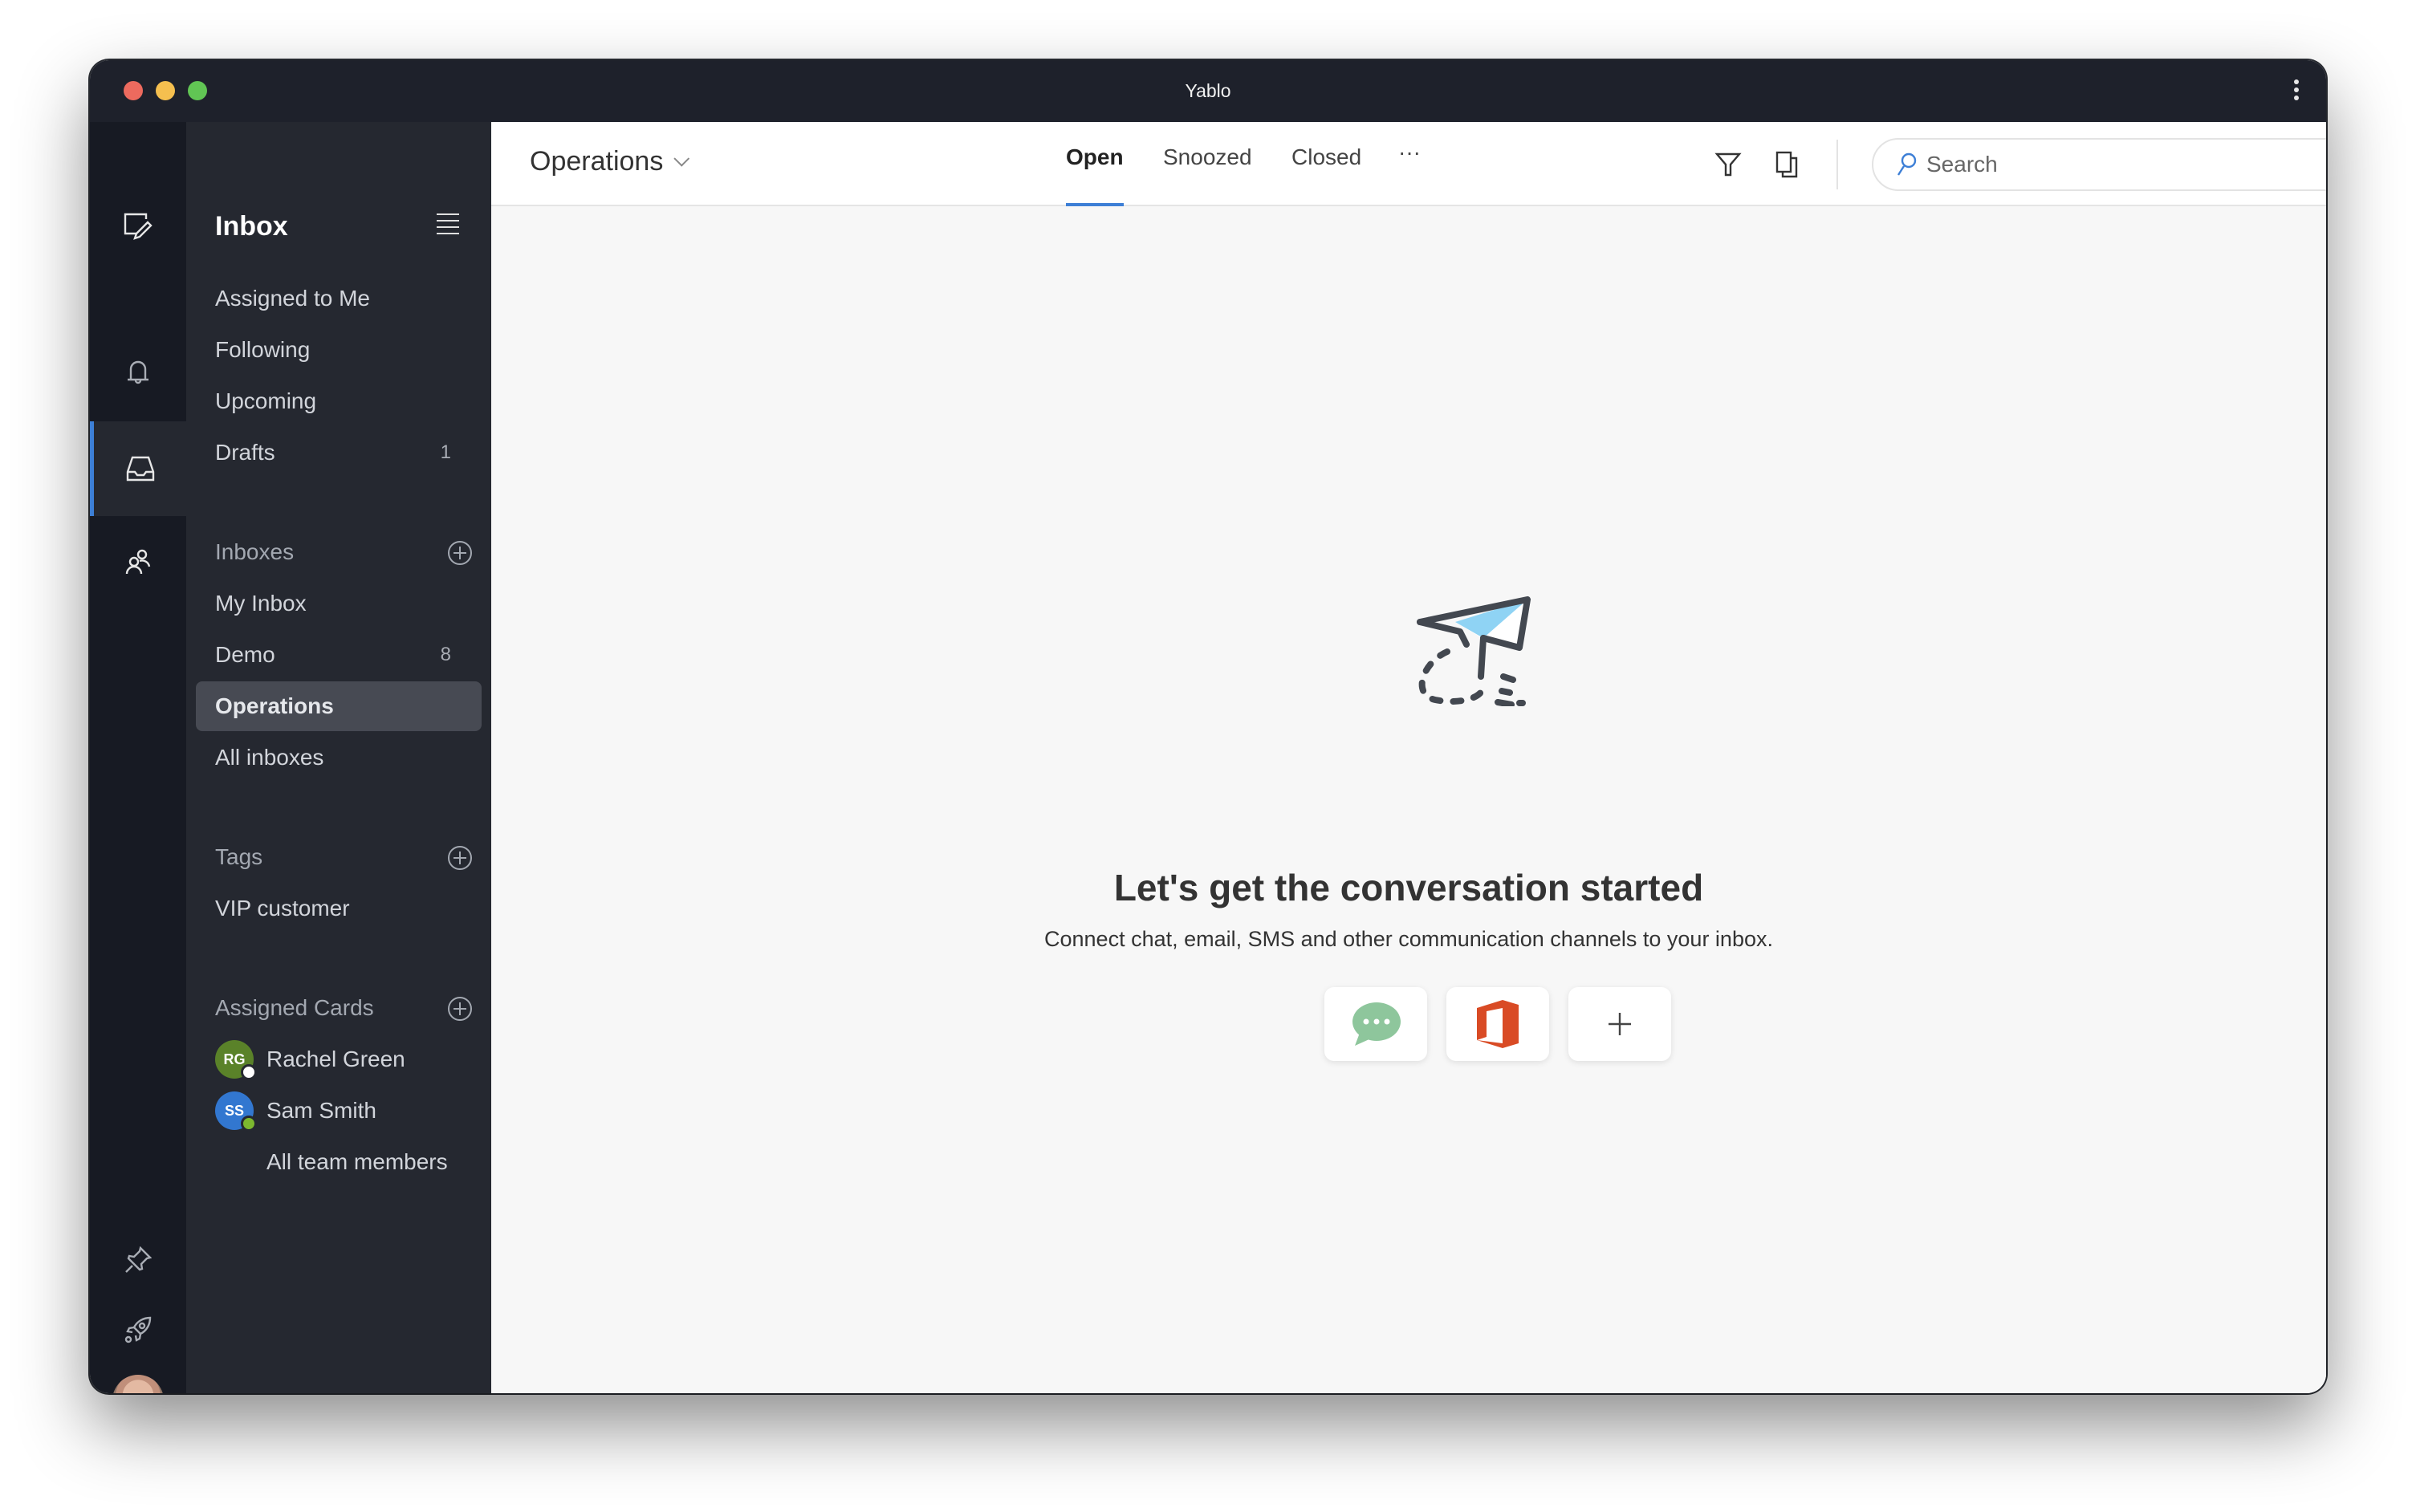 This screenshot has width=2416, height=1512. What do you see at coordinates (249, 1072) in the screenshot?
I see `presence-away-indicator` at bounding box center [249, 1072].